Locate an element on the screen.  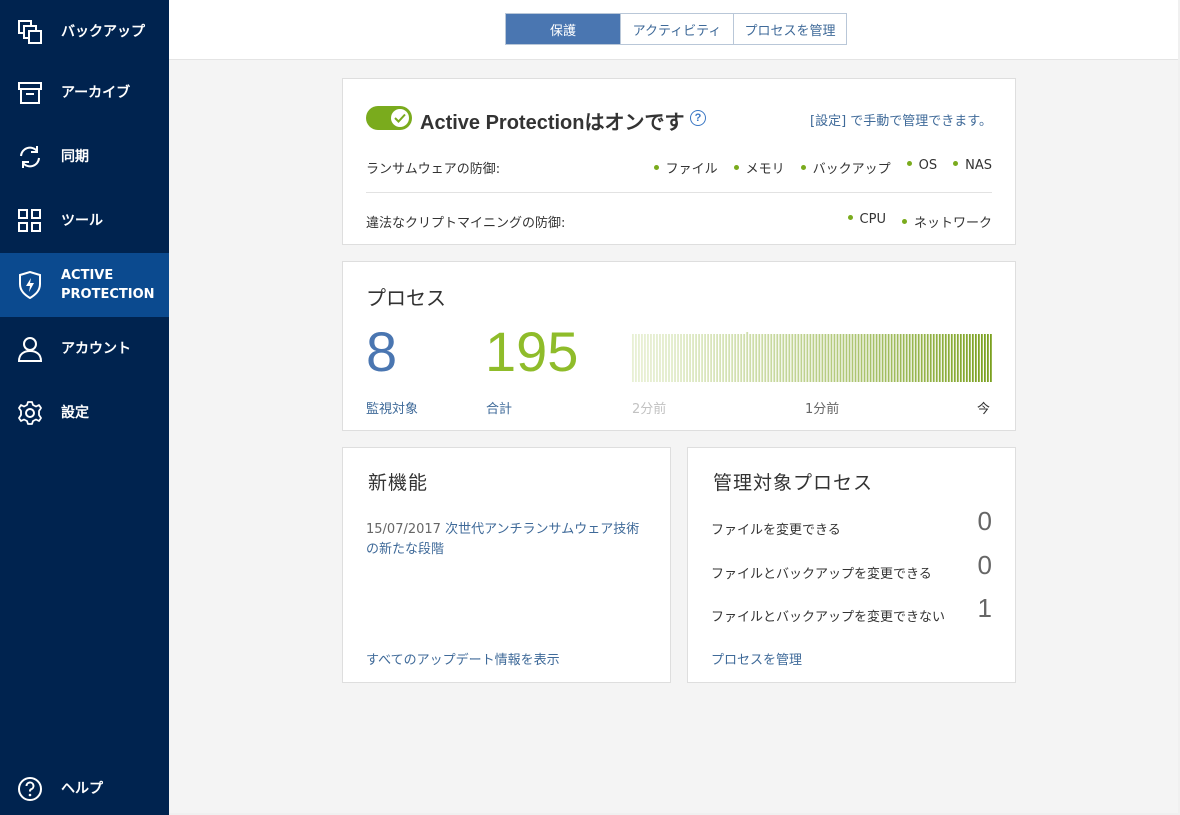
managed-row-value: 1 is located at coordinates (984, 608).